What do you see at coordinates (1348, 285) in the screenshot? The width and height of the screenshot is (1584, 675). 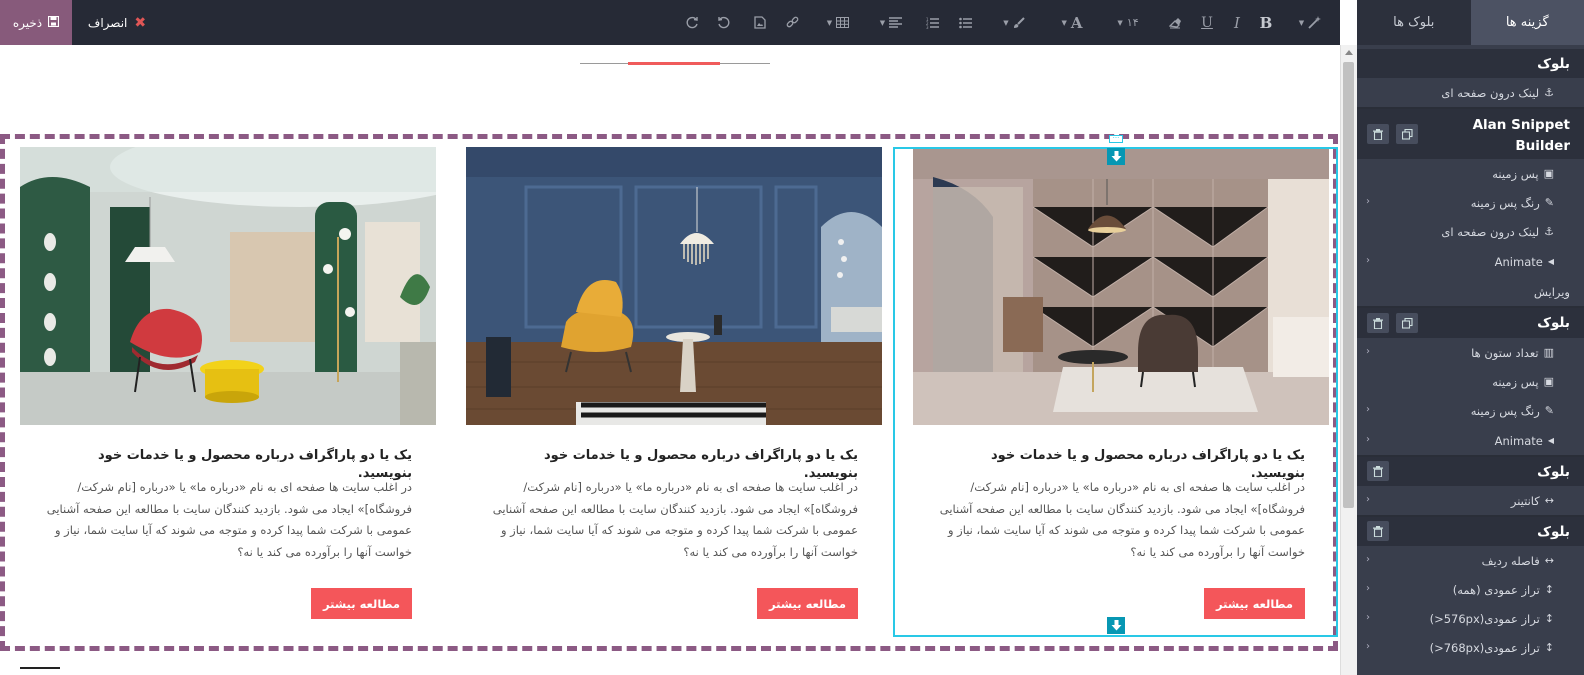 I see `scrollbar-thumb` at bounding box center [1348, 285].